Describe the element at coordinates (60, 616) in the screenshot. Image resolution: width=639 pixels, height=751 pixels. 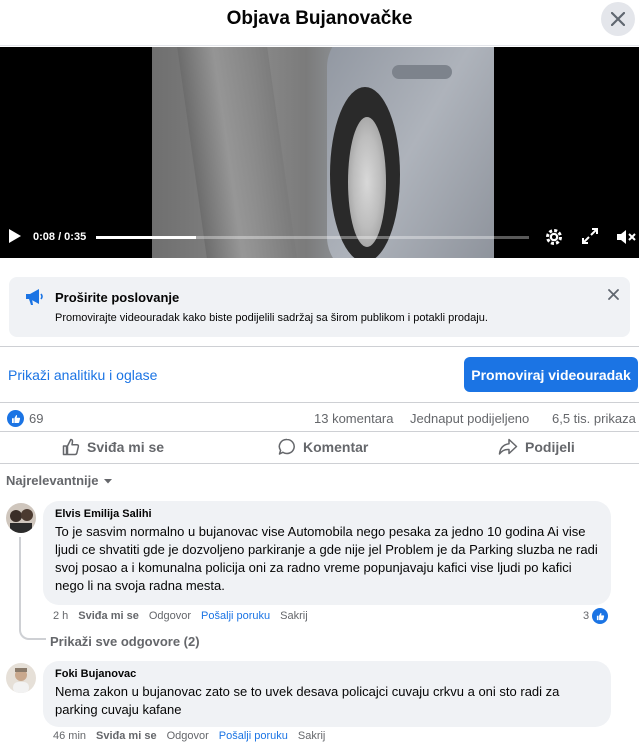
I see `comment-time: 2 h` at that location.